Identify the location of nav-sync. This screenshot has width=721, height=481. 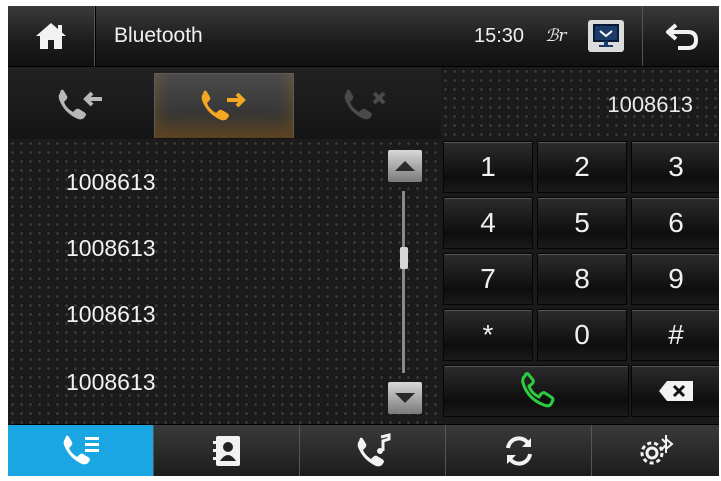
(519, 450).